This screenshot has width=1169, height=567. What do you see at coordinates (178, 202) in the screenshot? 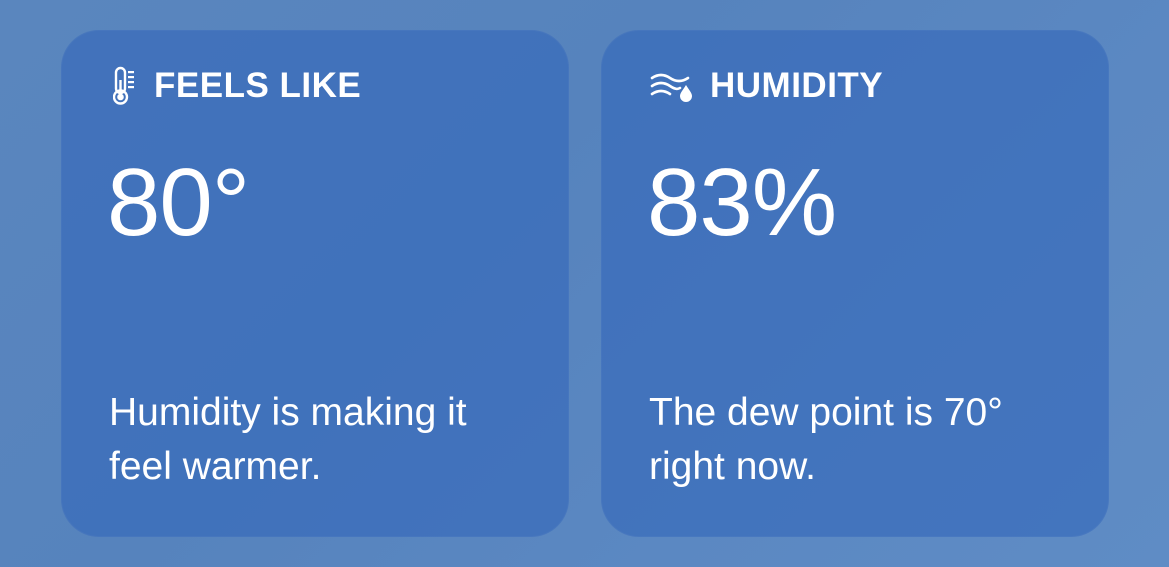
I see `feels-like-value: 80°` at bounding box center [178, 202].